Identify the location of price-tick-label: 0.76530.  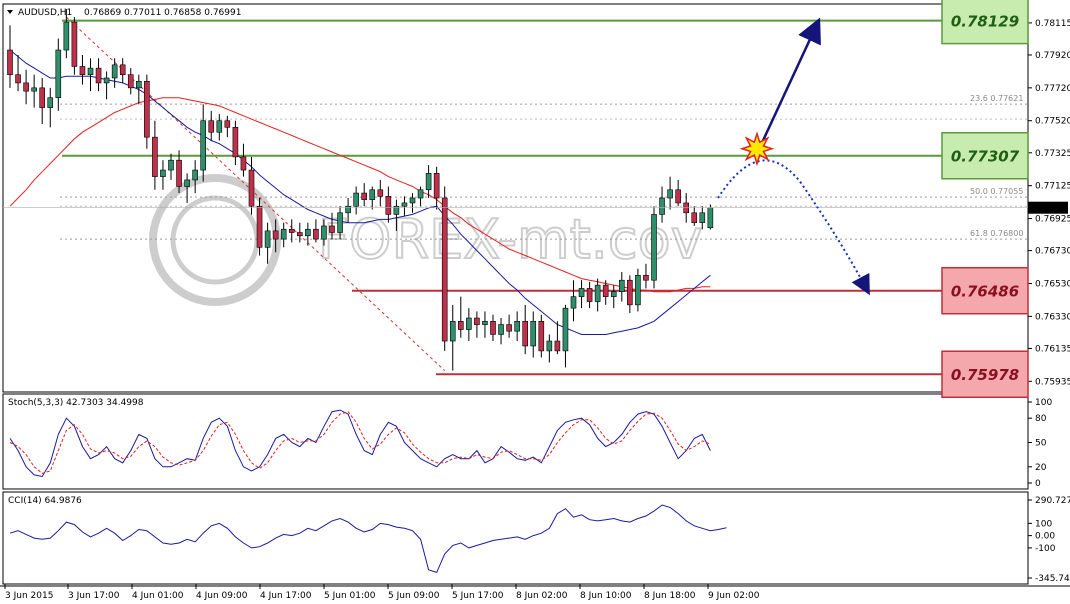
(1052, 284).